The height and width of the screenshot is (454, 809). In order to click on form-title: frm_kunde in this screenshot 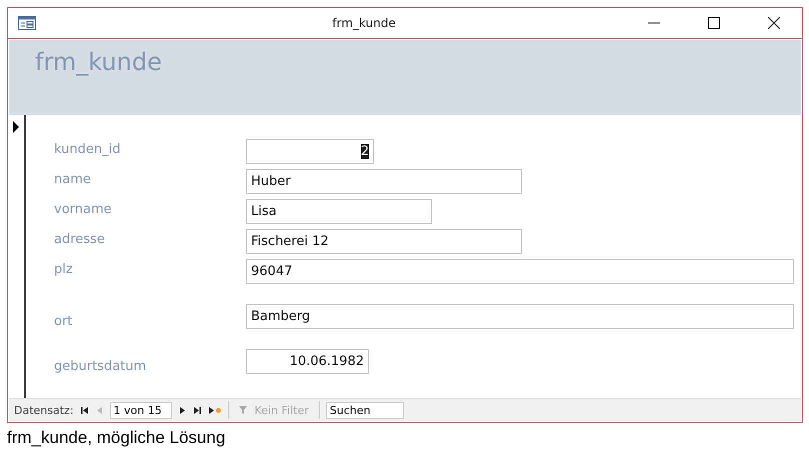, I will do `click(98, 62)`.